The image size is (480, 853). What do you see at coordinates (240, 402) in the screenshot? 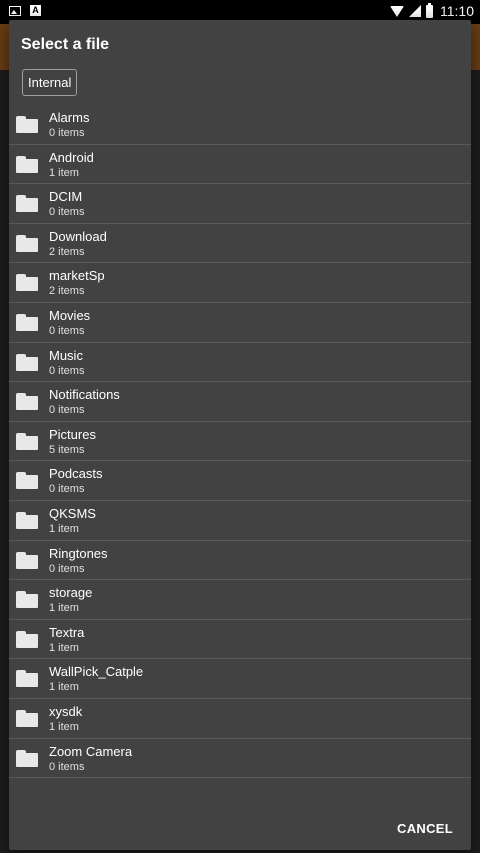
I see `list-item: Notifications 0 items` at bounding box center [240, 402].